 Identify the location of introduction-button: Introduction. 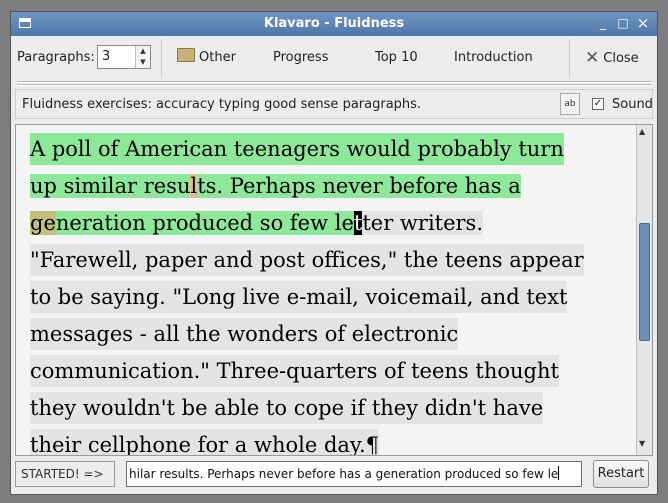
(493, 58).